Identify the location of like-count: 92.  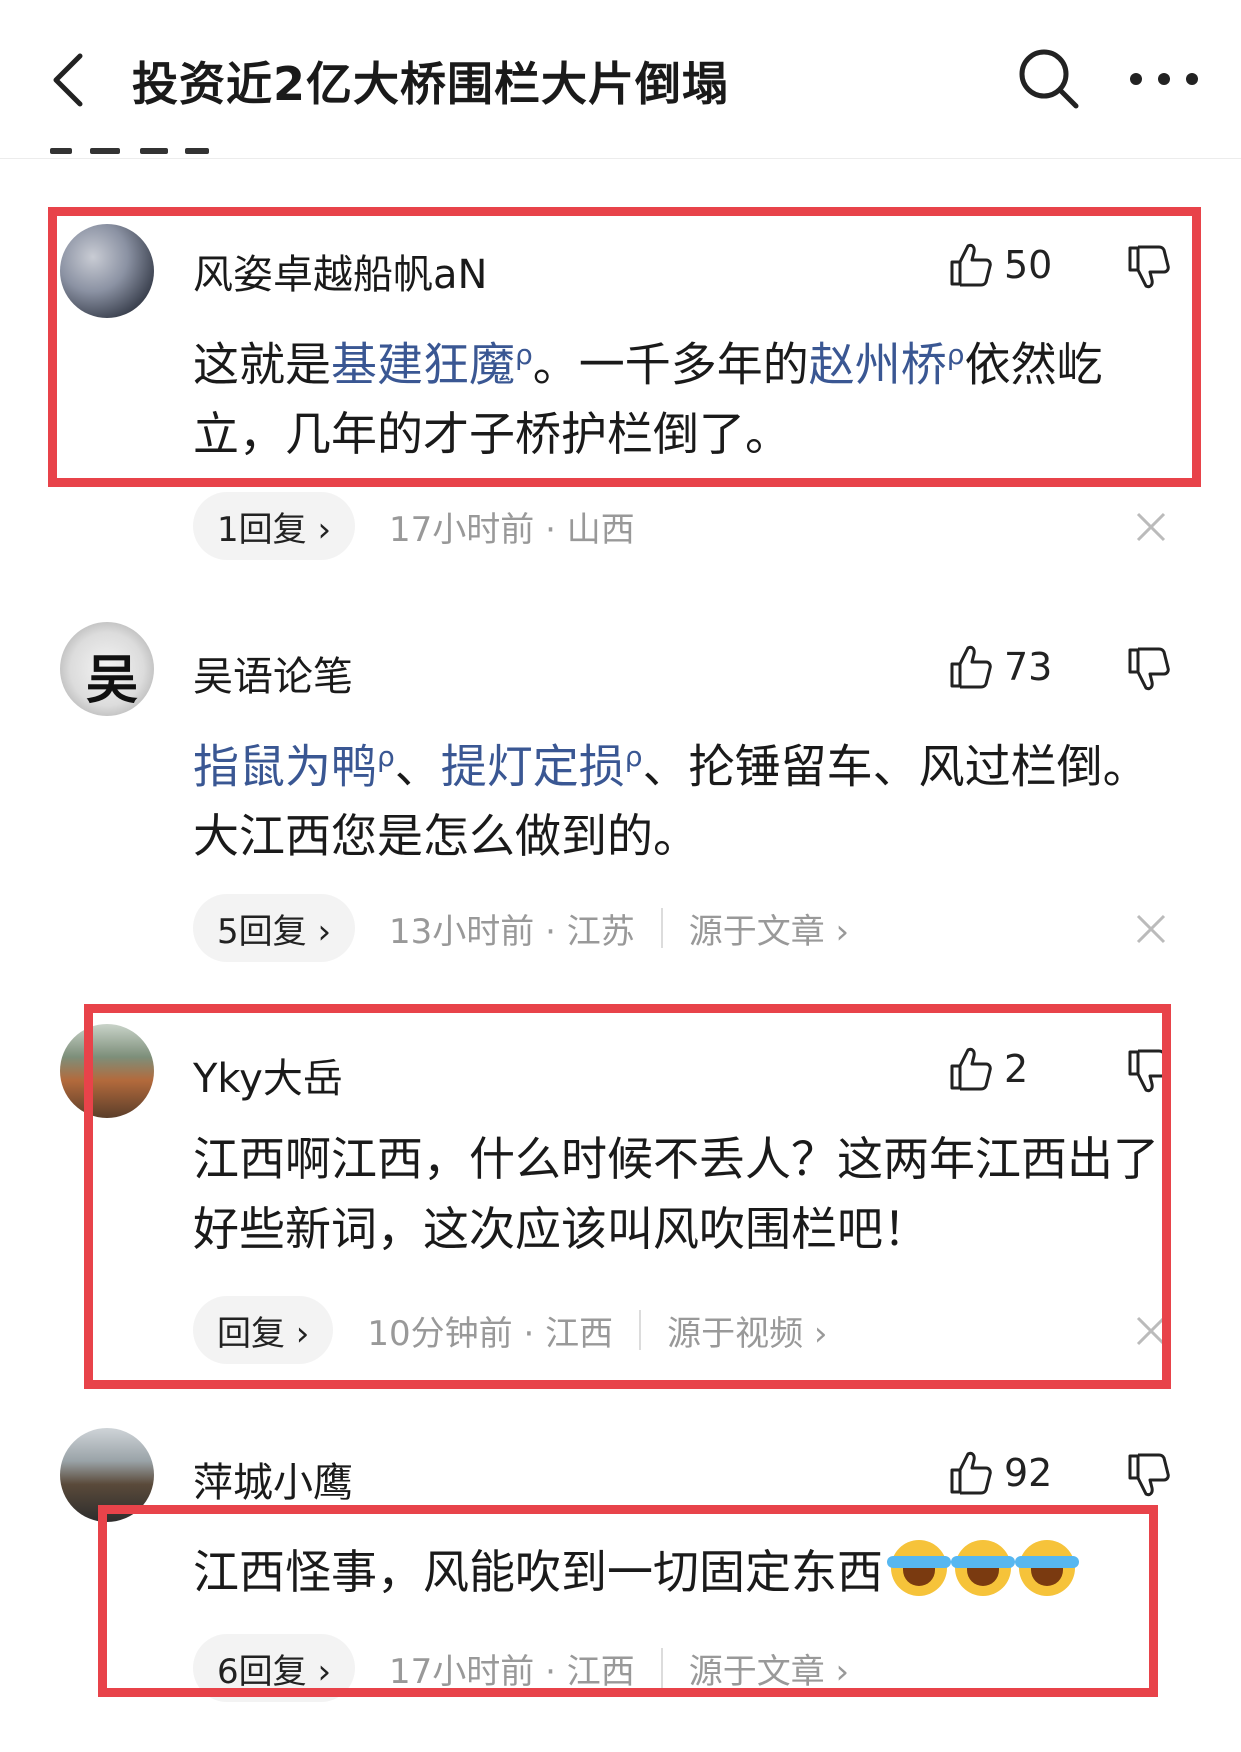
(1028, 1473).